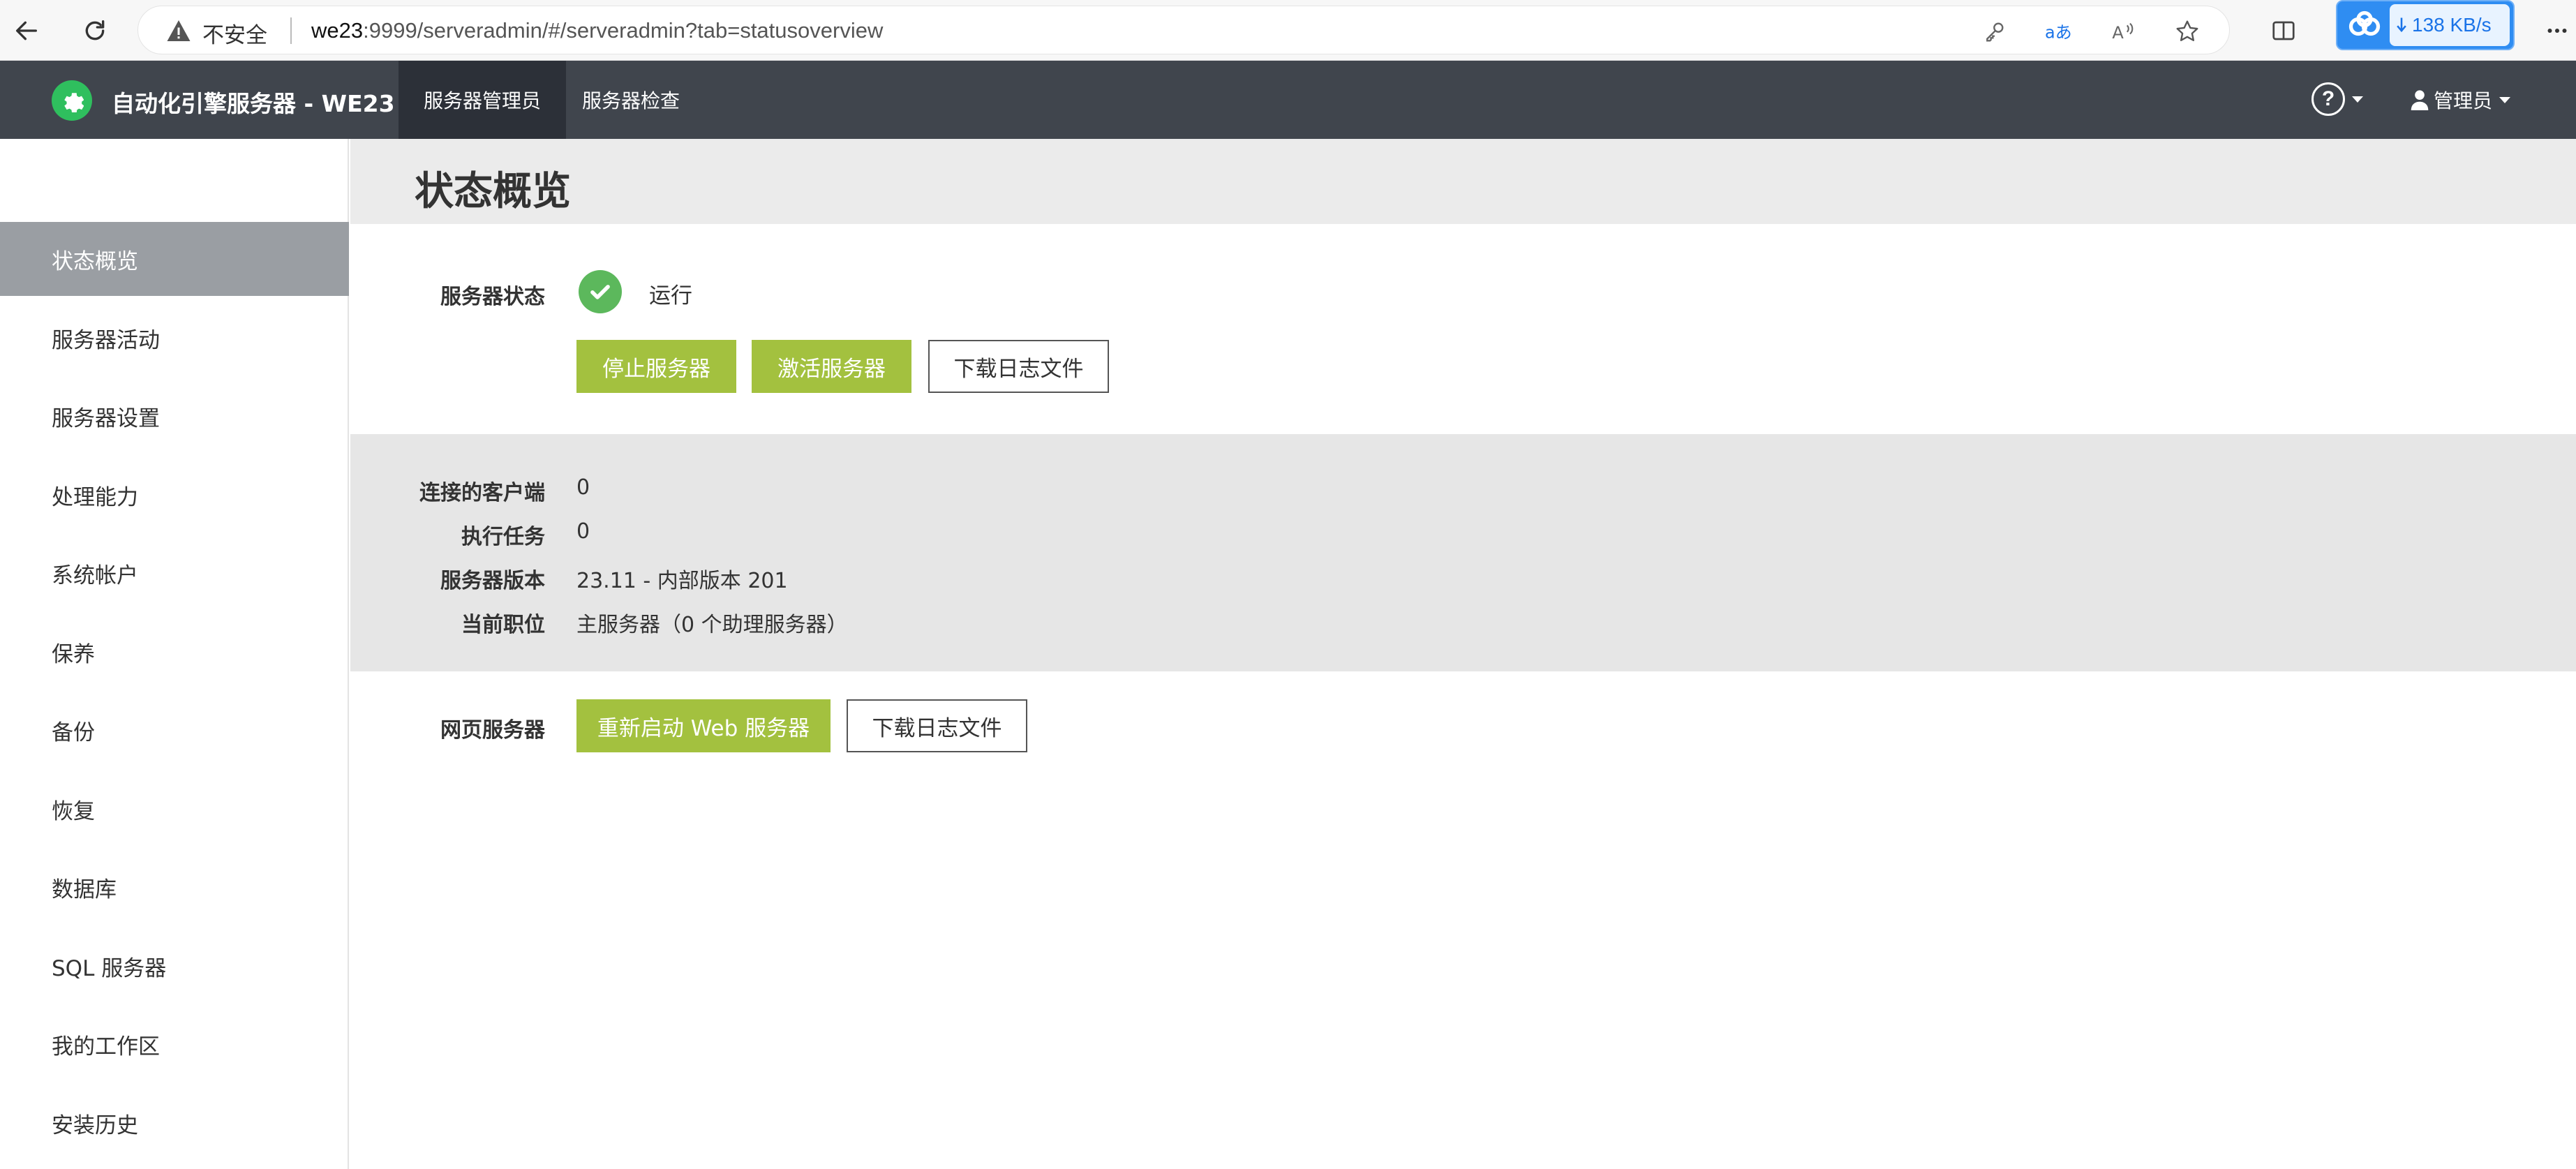 The image size is (2576, 1169). I want to click on user-menu: 管理员, so click(2460, 100).